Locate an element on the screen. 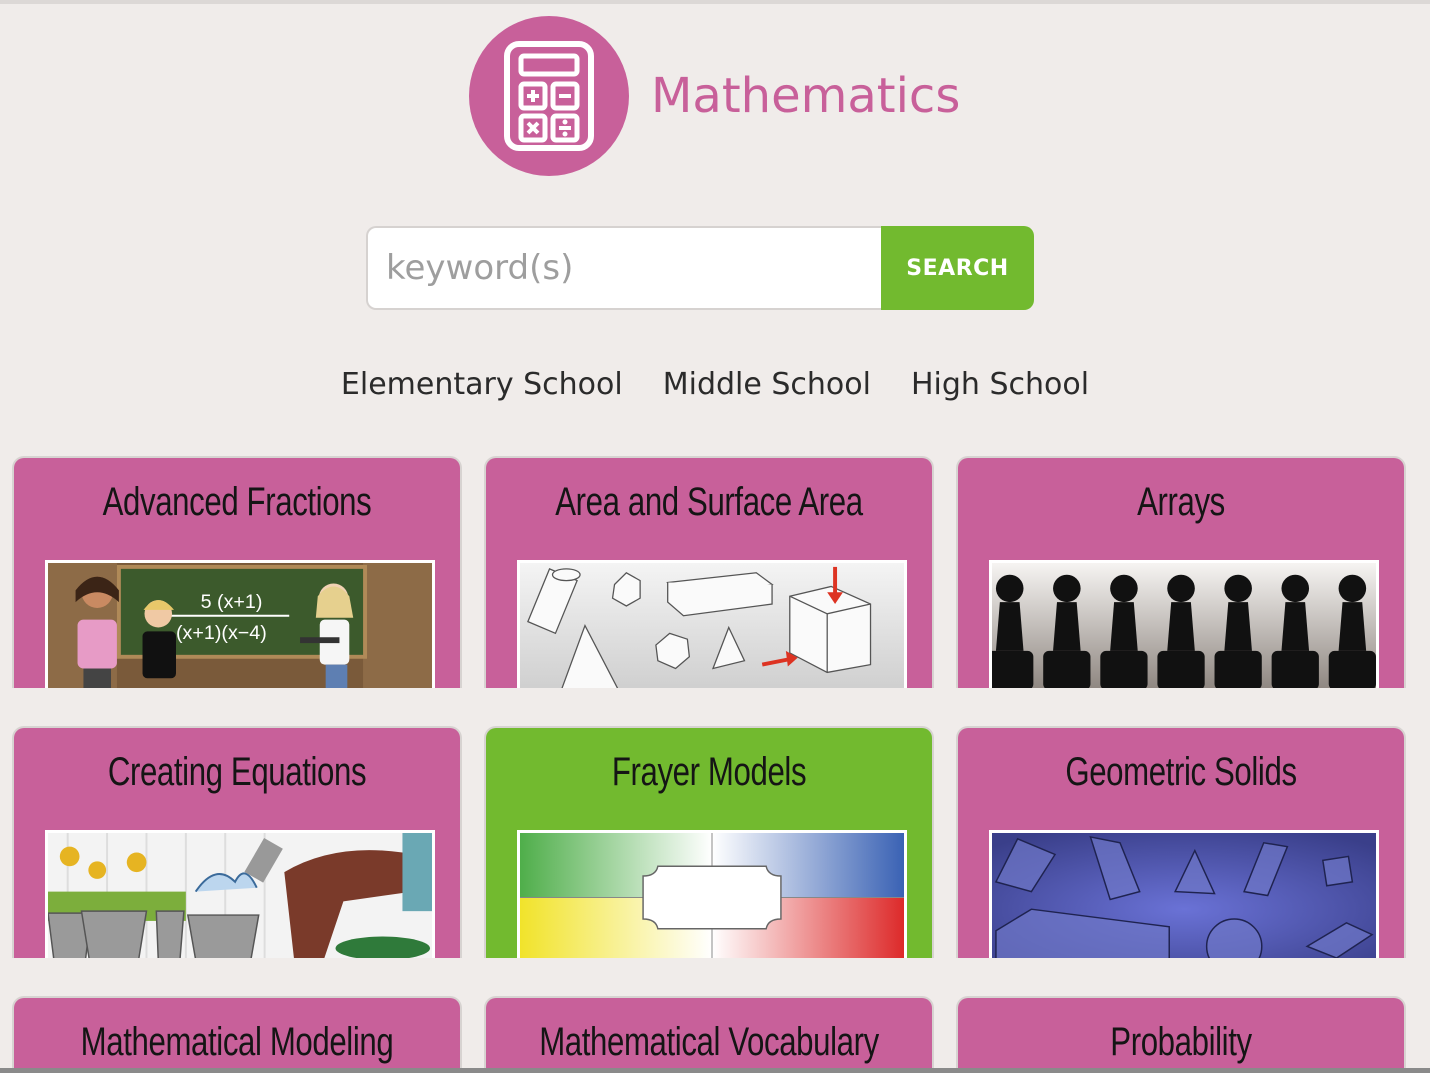 Image resolution: width=1430 pixels, height=1073 pixels. search-form: SEARCH is located at coordinates (700, 268).